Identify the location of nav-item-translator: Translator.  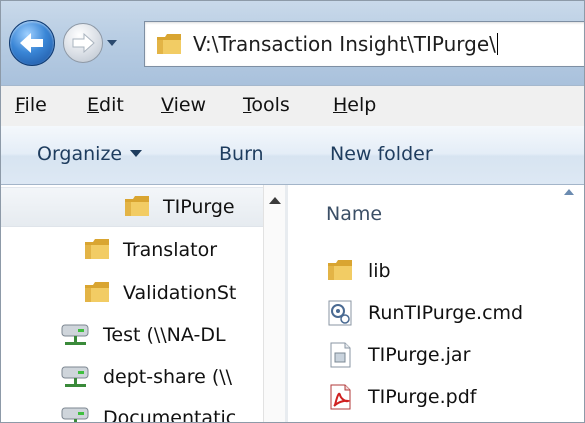
(132, 250).